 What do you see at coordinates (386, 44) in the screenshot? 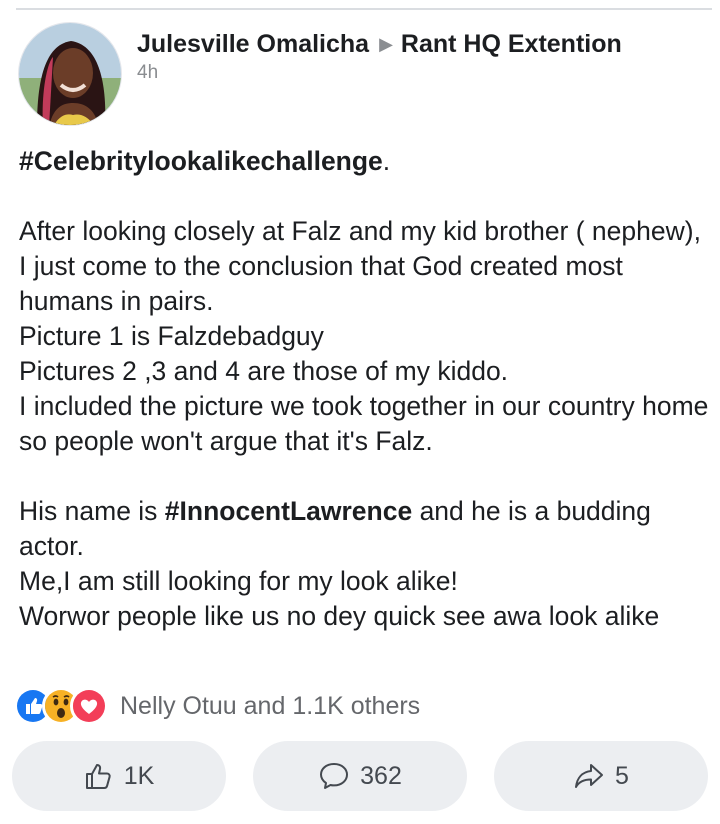
I see `arrow-right-icon: ▶` at bounding box center [386, 44].